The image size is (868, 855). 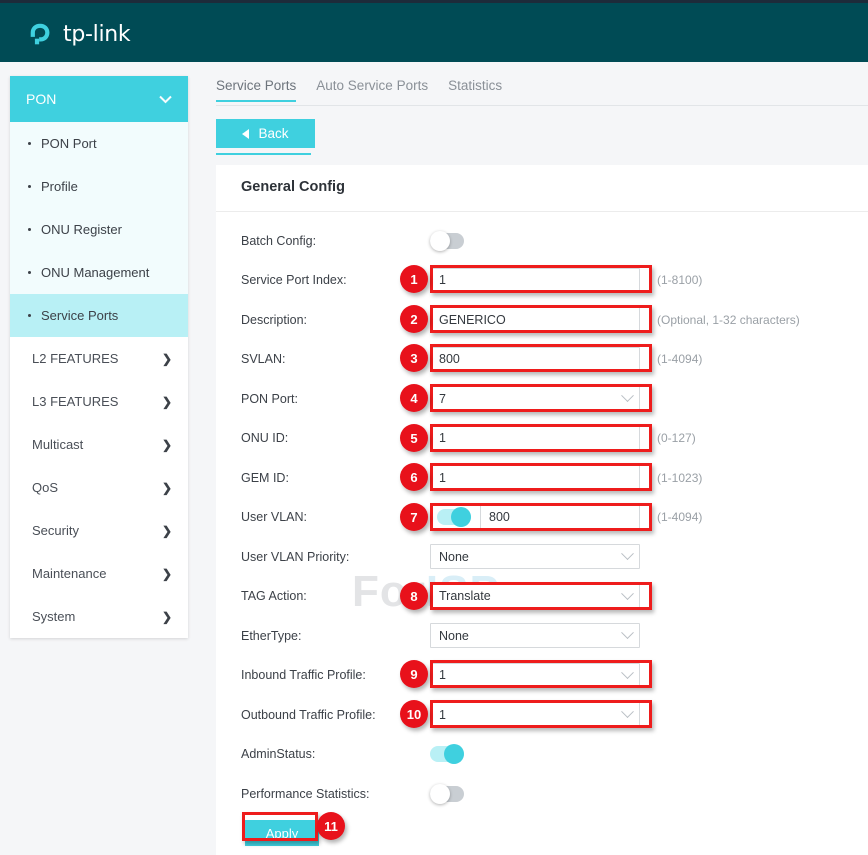 I want to click on user-vlan-toggle-box, so click(x=455, y=517).